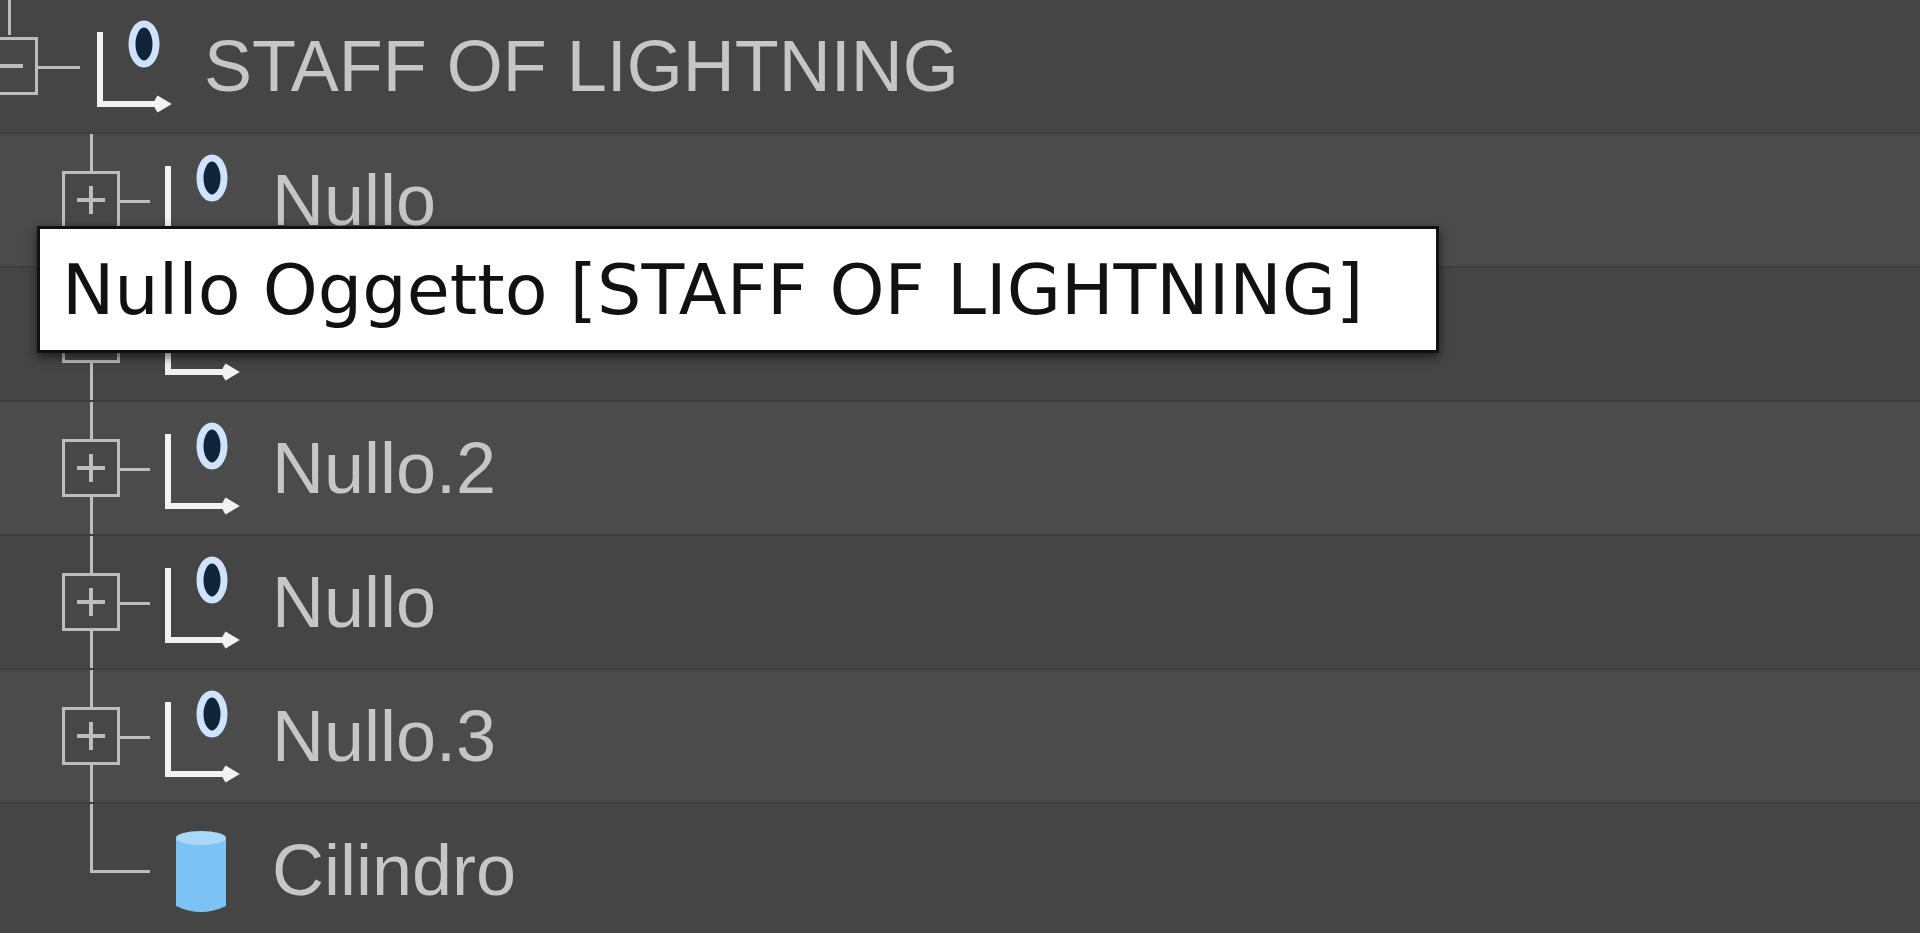 This screenshot has width=1920, height=933. I want to click on object-name: Nullo.2, so click(384, 468).